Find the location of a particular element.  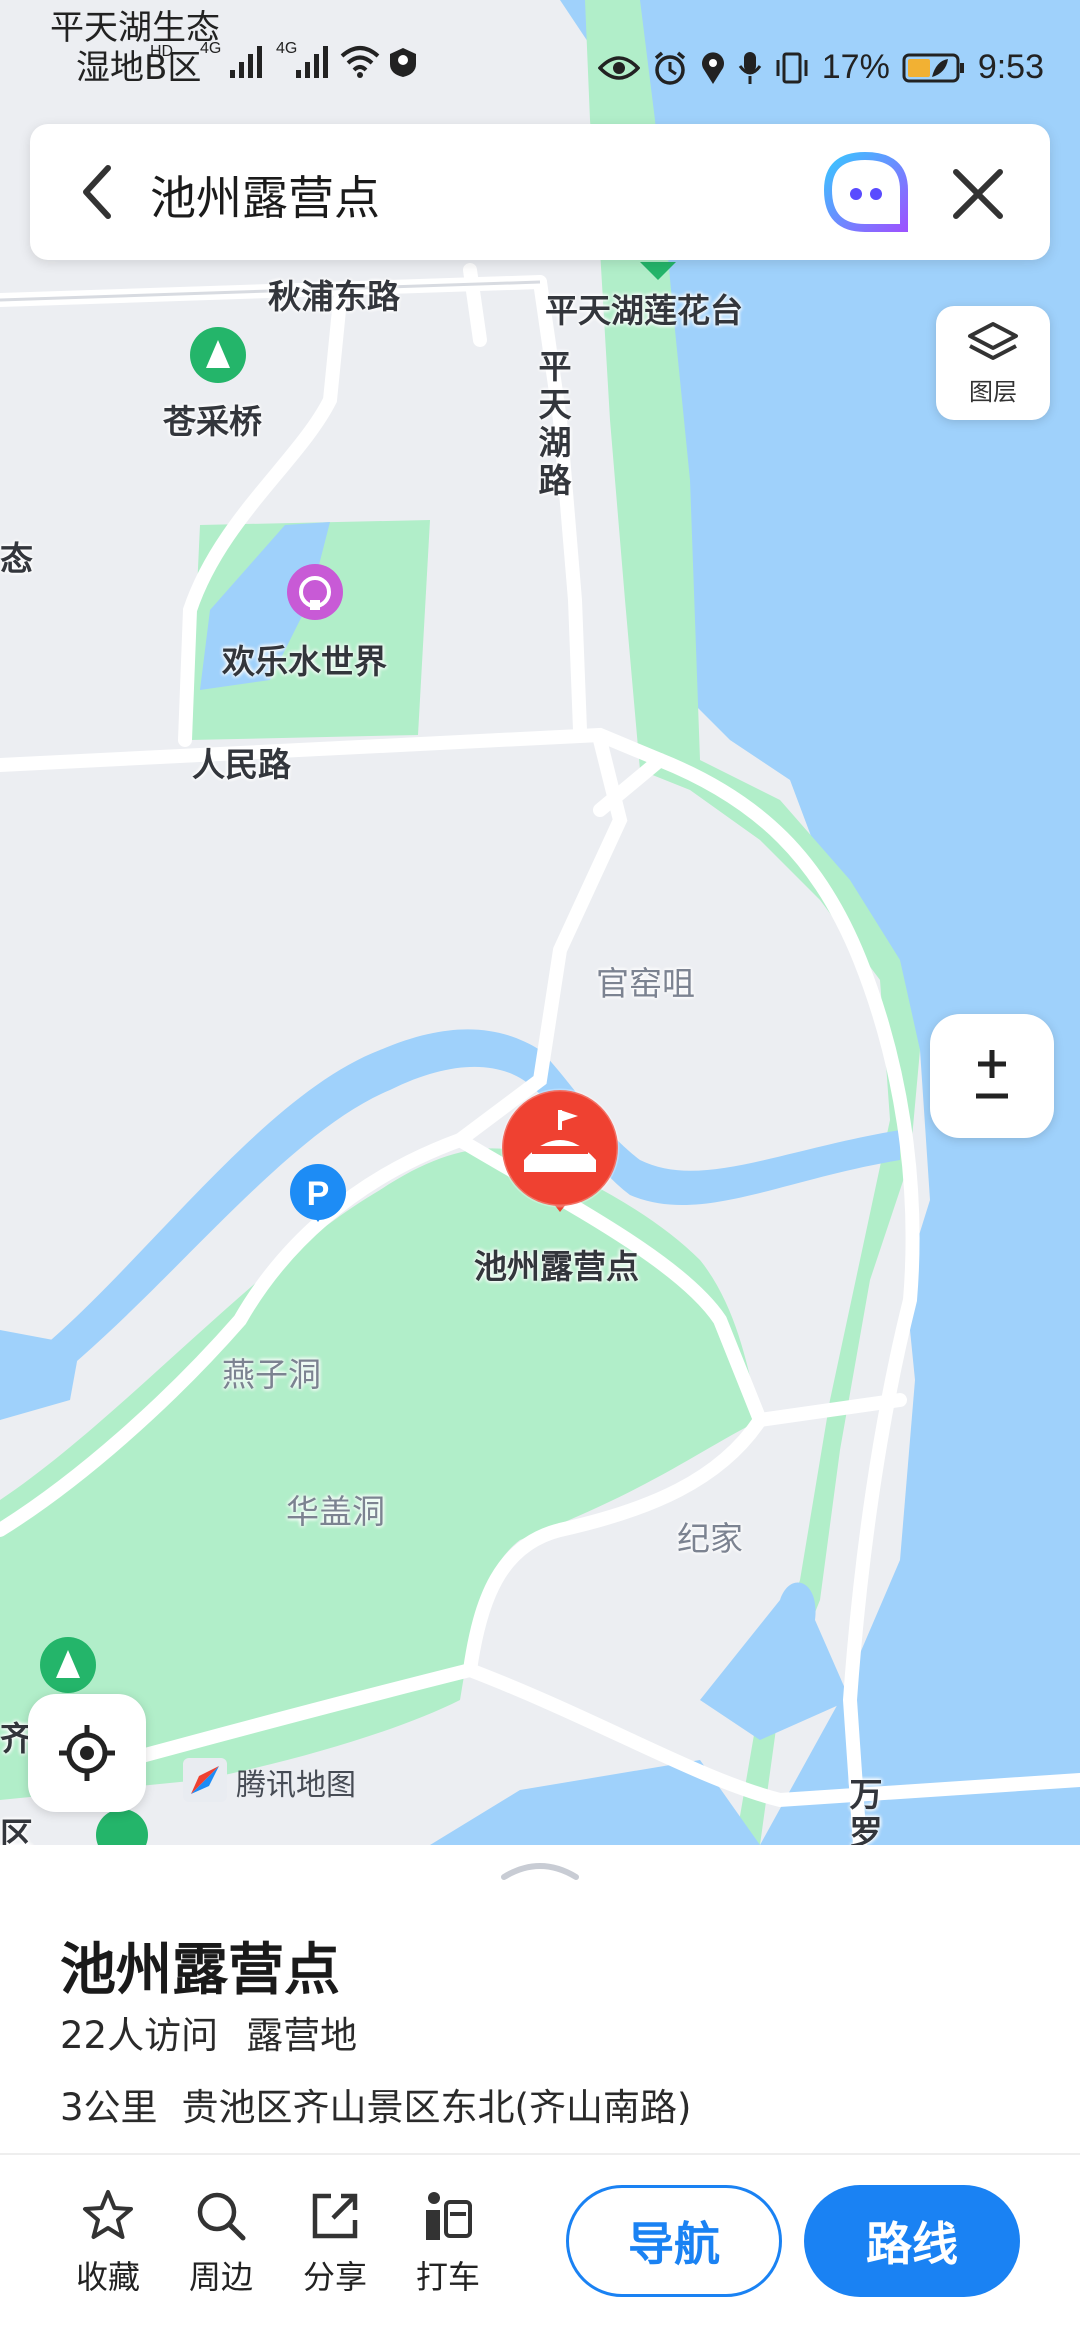

park-pin is located at coordinates (218, 355).